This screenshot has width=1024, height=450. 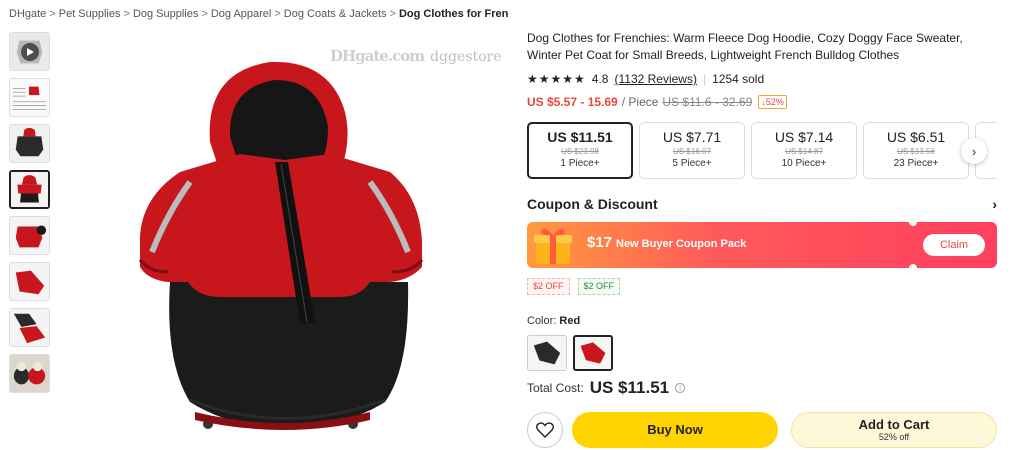 What do you see at coordinates (580, 137) in the screenshot?
I see `tier-price: US $11.51` at bounding box center [580, 137].